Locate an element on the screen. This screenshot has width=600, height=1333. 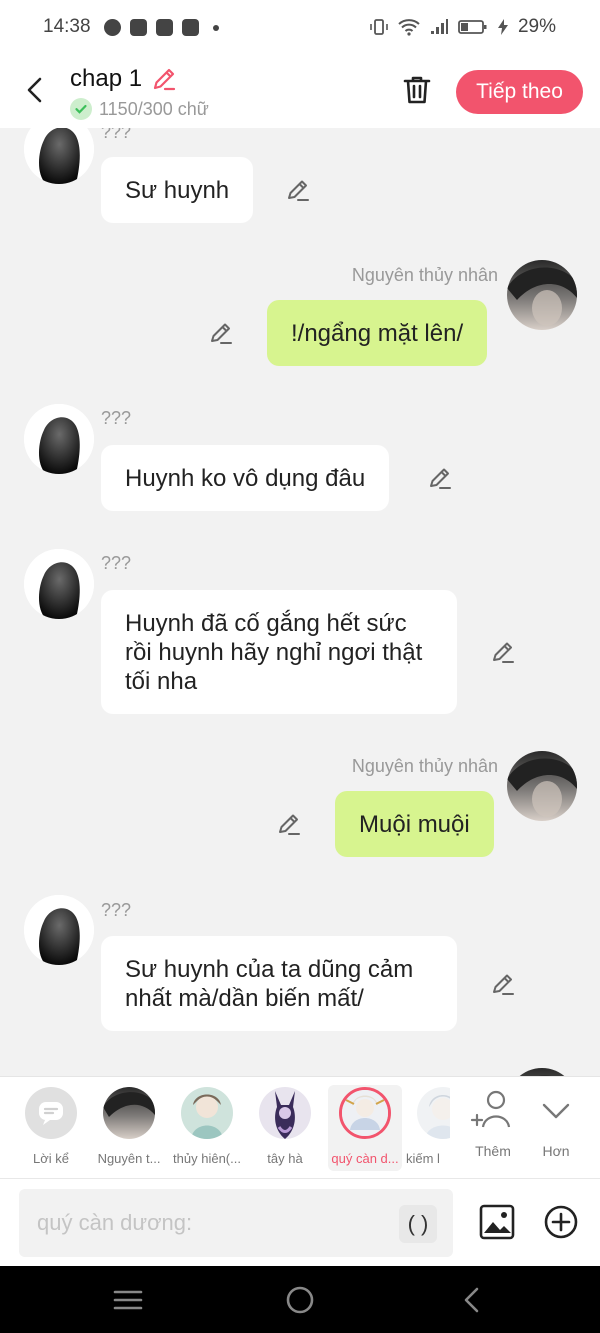
status-bar: 14:38 29% is located at coordinates (300, 28).